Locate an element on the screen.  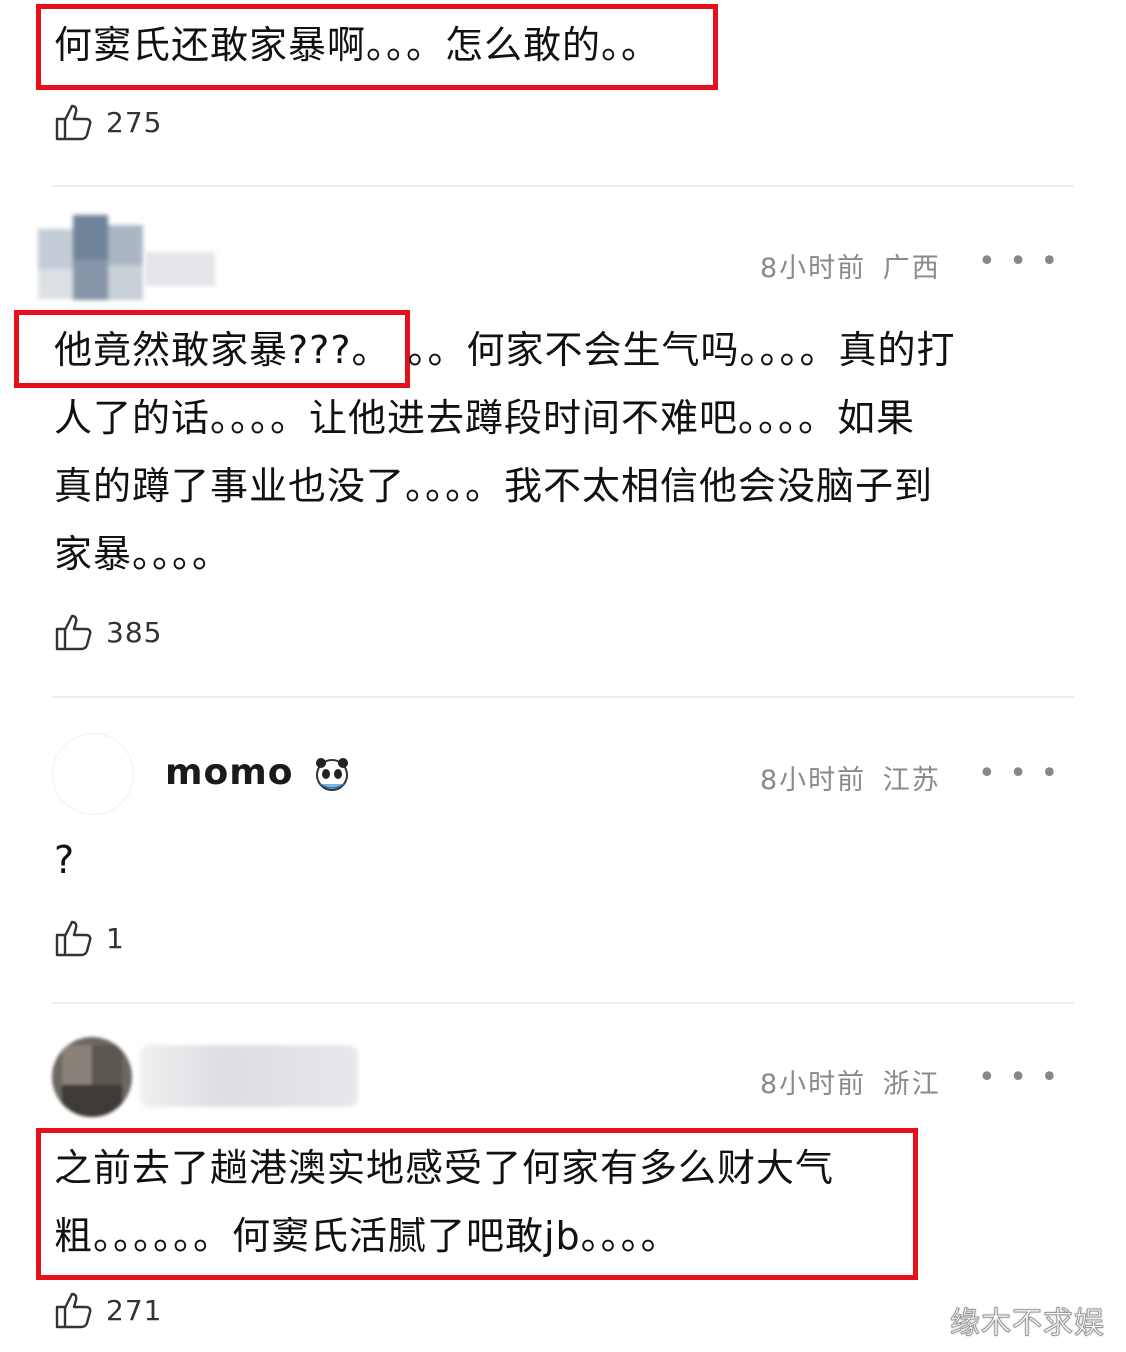
like-button-4: 271 is located at coordinates (108, 1310).